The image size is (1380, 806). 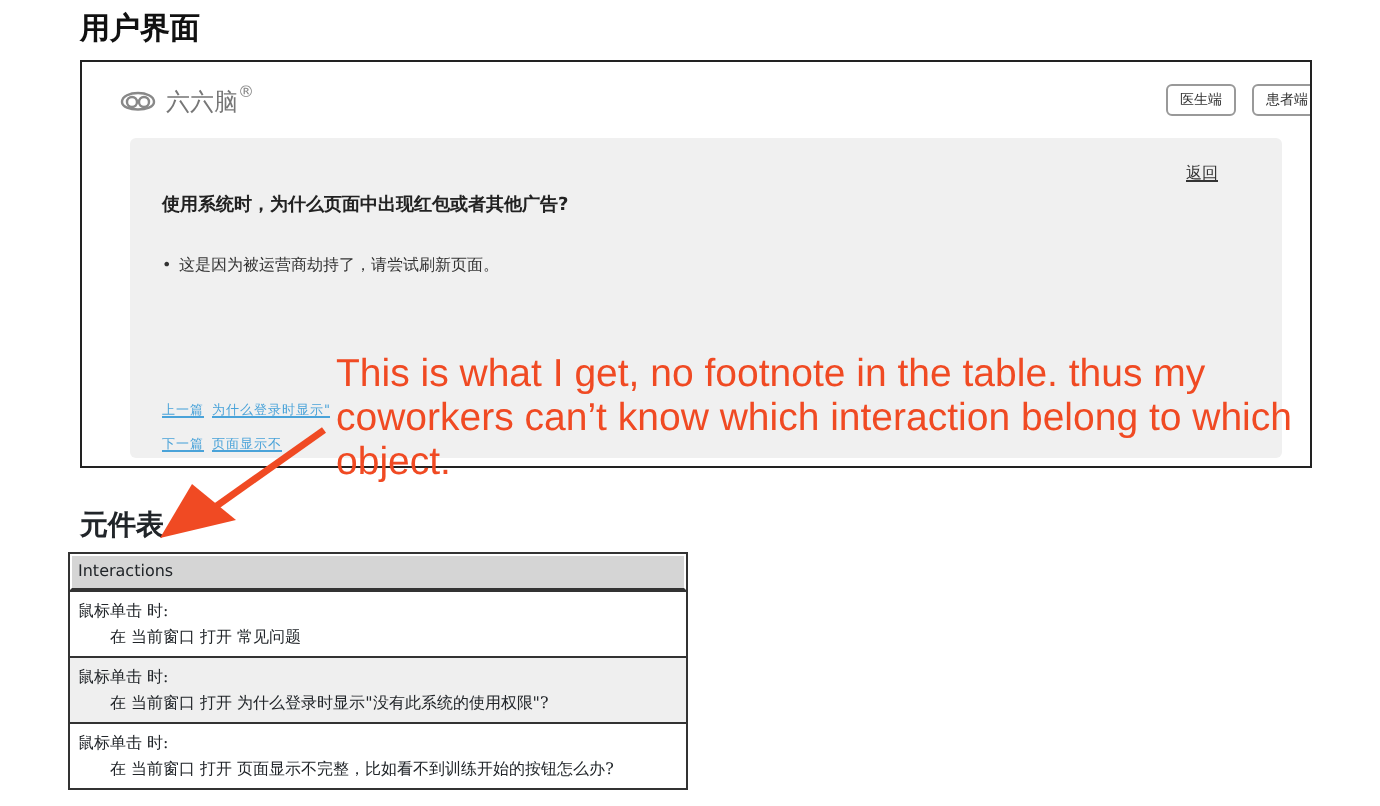 I want to click on action-text: 在 当前窗口 打开 常见问题, so click(x=206, y=638).